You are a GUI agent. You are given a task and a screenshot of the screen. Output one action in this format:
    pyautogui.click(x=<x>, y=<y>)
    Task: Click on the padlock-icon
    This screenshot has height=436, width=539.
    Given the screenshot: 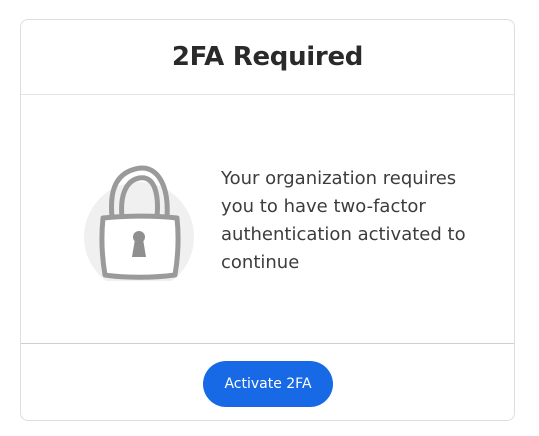 What is the action you would take?
    pyautogui.click(x=139, y=223)
    